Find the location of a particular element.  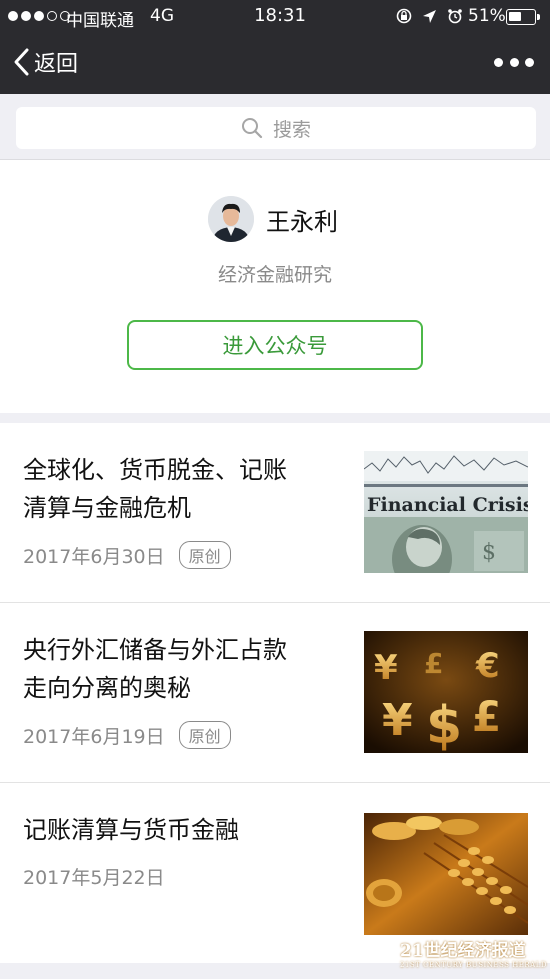

carrier-name: 中国联通 is located at coordinates (100, 21).